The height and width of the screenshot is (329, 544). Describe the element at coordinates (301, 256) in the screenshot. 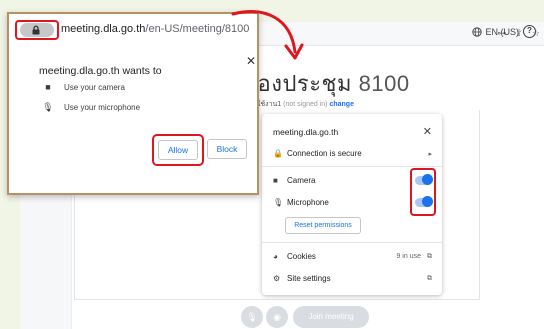

I see `cookies-label: Cookies` at that location.